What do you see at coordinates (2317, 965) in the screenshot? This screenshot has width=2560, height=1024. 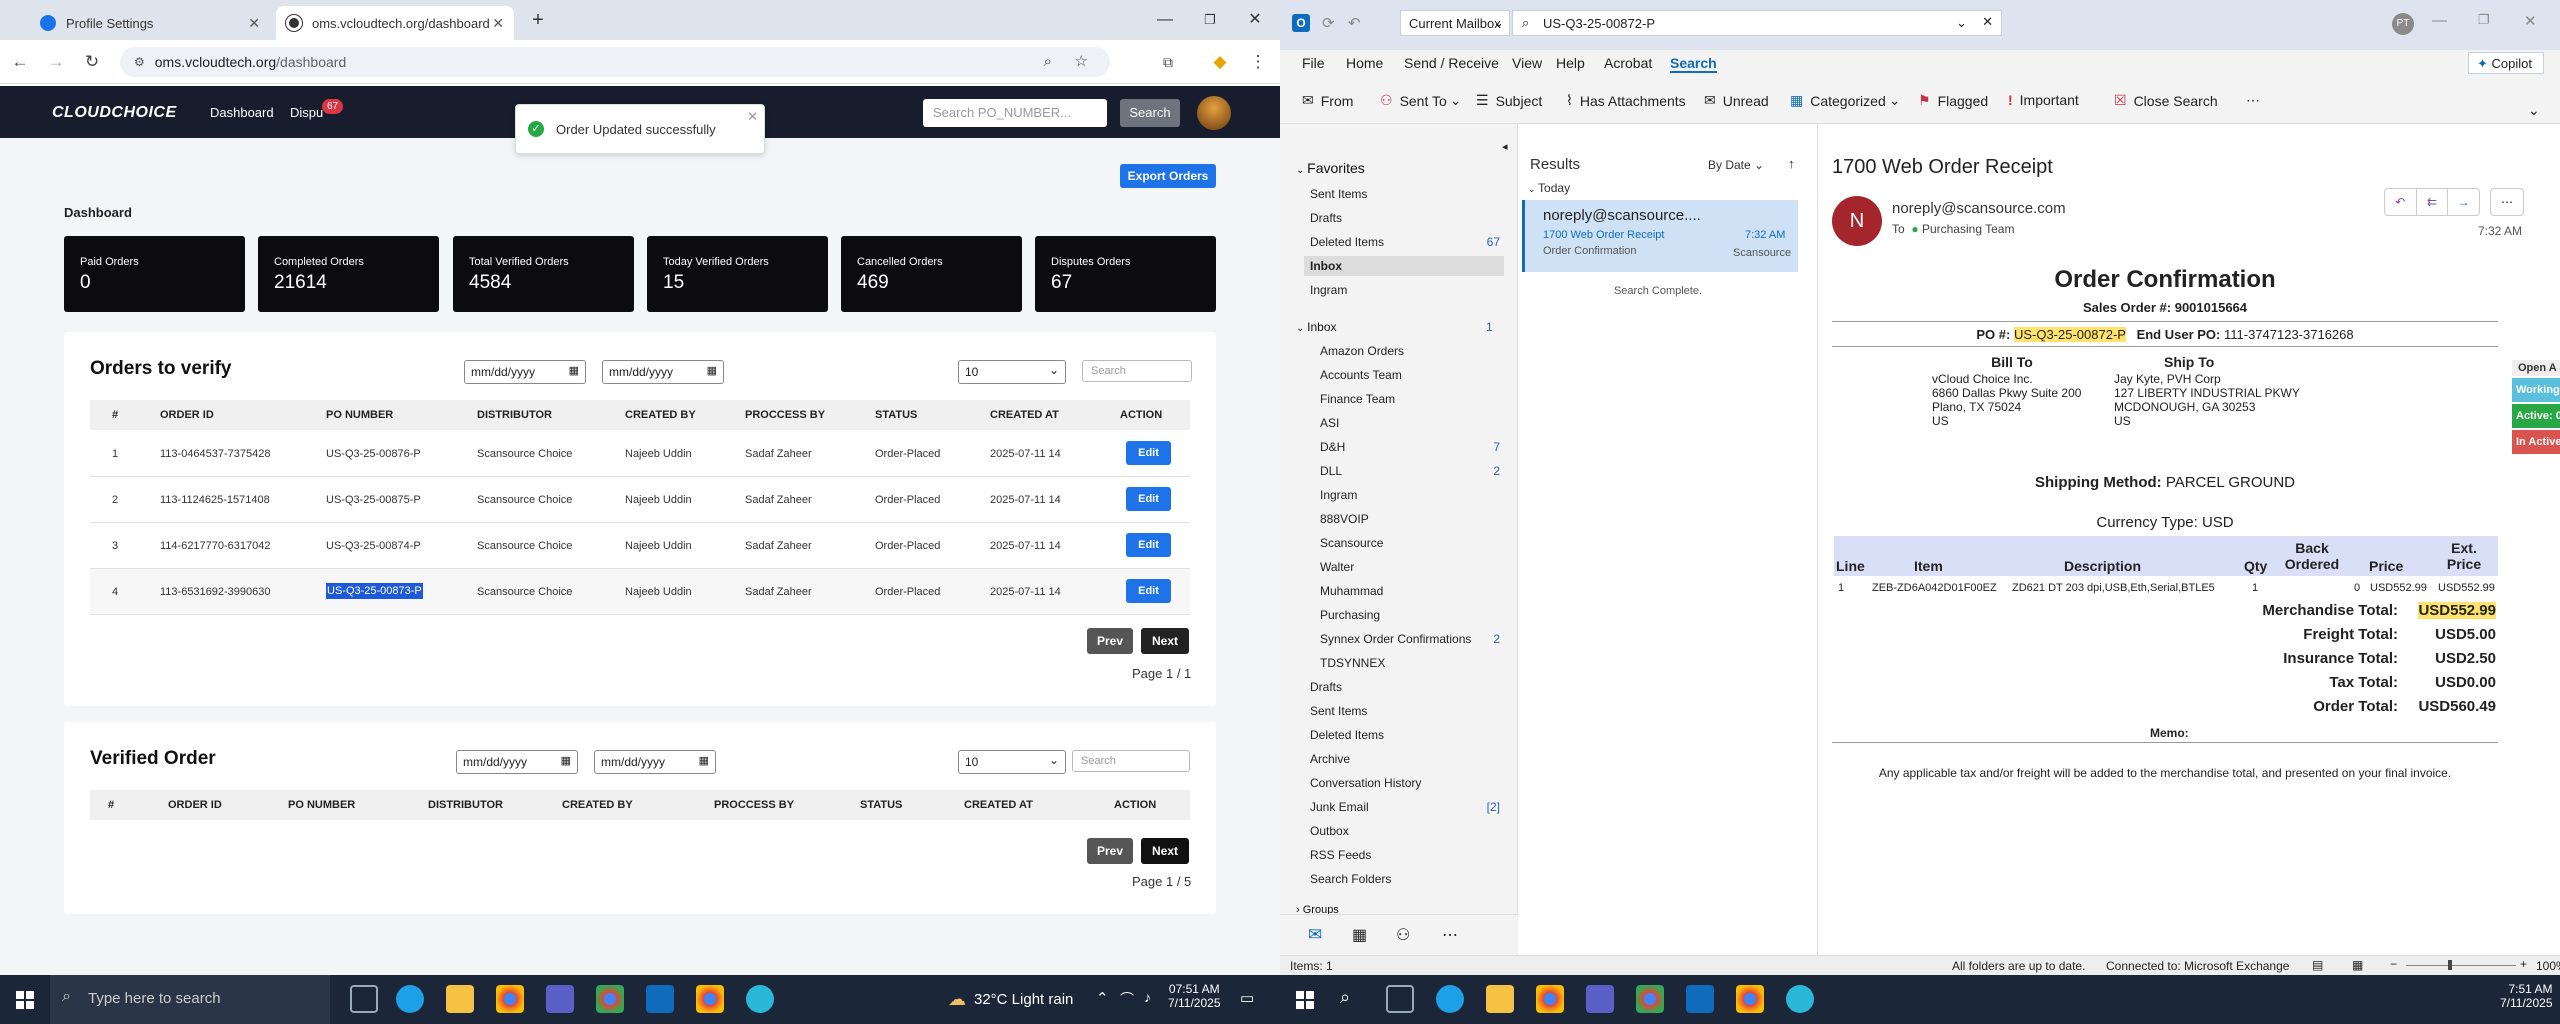 I see `normal-view-icon: ▤` at bounding box center [2317, 965].